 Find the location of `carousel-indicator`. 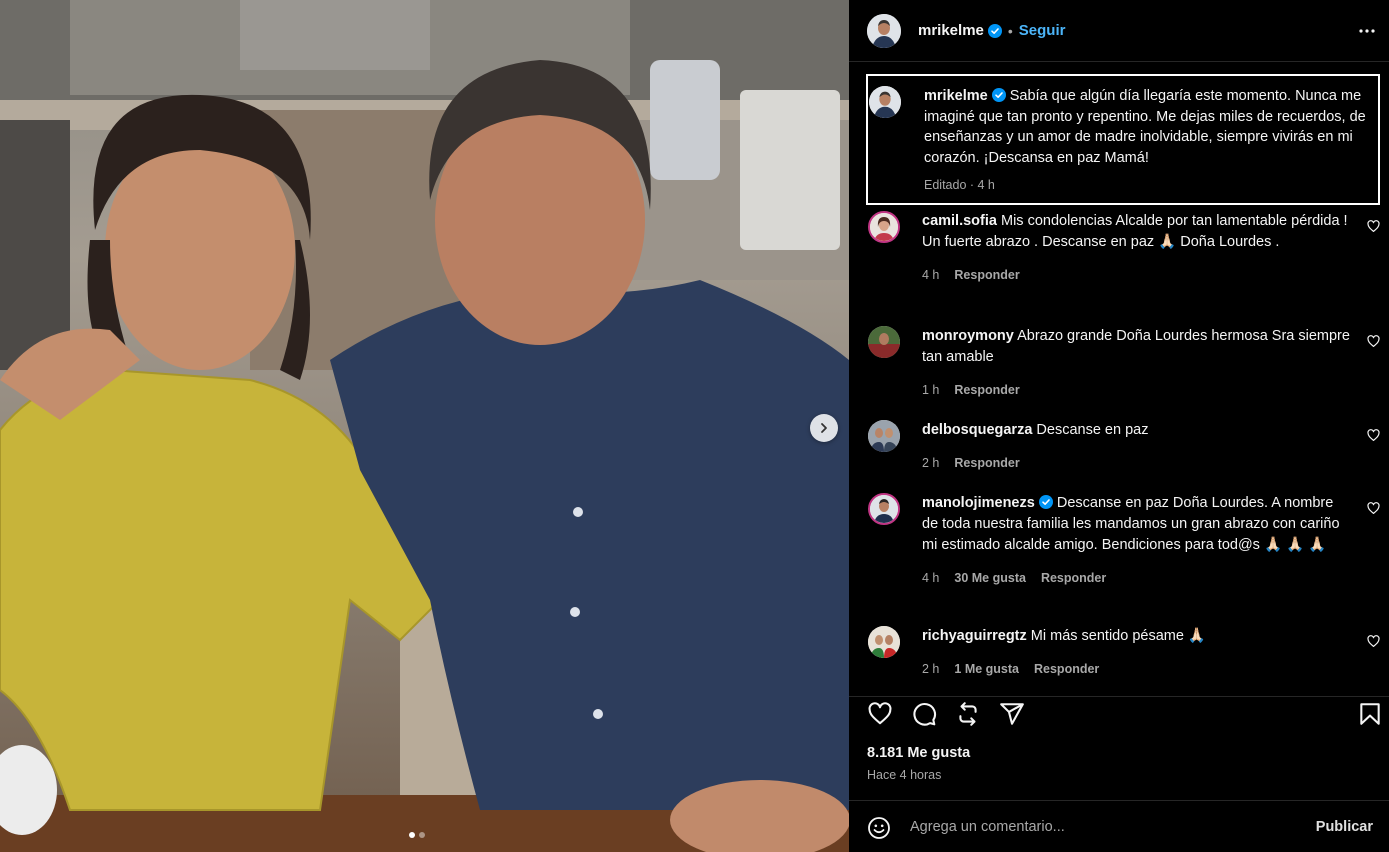

carousel-indicator is located at coordinates (417, 835).